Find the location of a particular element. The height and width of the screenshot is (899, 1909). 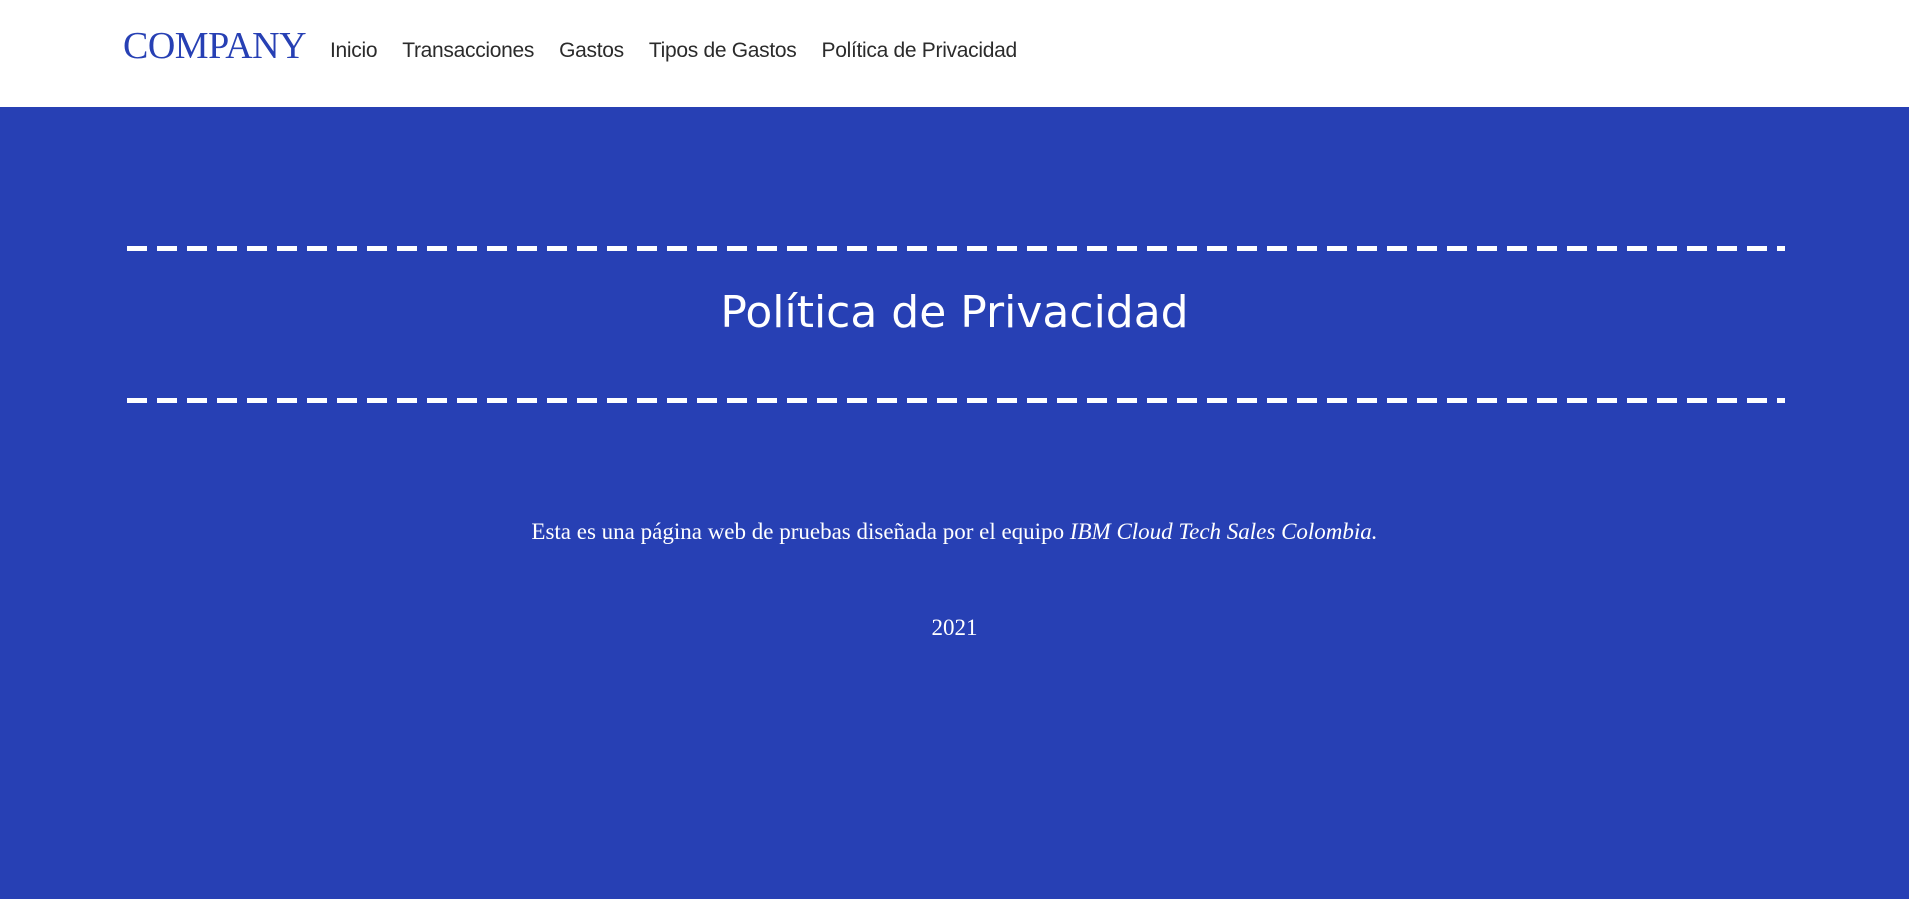

dashed-divider-top is located at coordinates (956, 248).